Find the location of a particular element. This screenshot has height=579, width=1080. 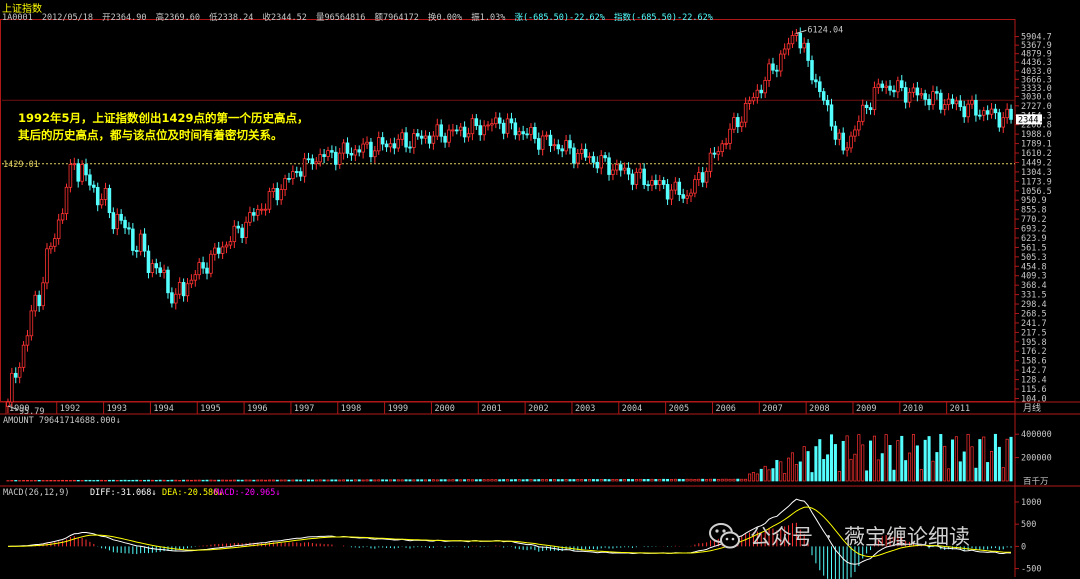

x-tick-label: 1992 is located at coordinates (70, 409).